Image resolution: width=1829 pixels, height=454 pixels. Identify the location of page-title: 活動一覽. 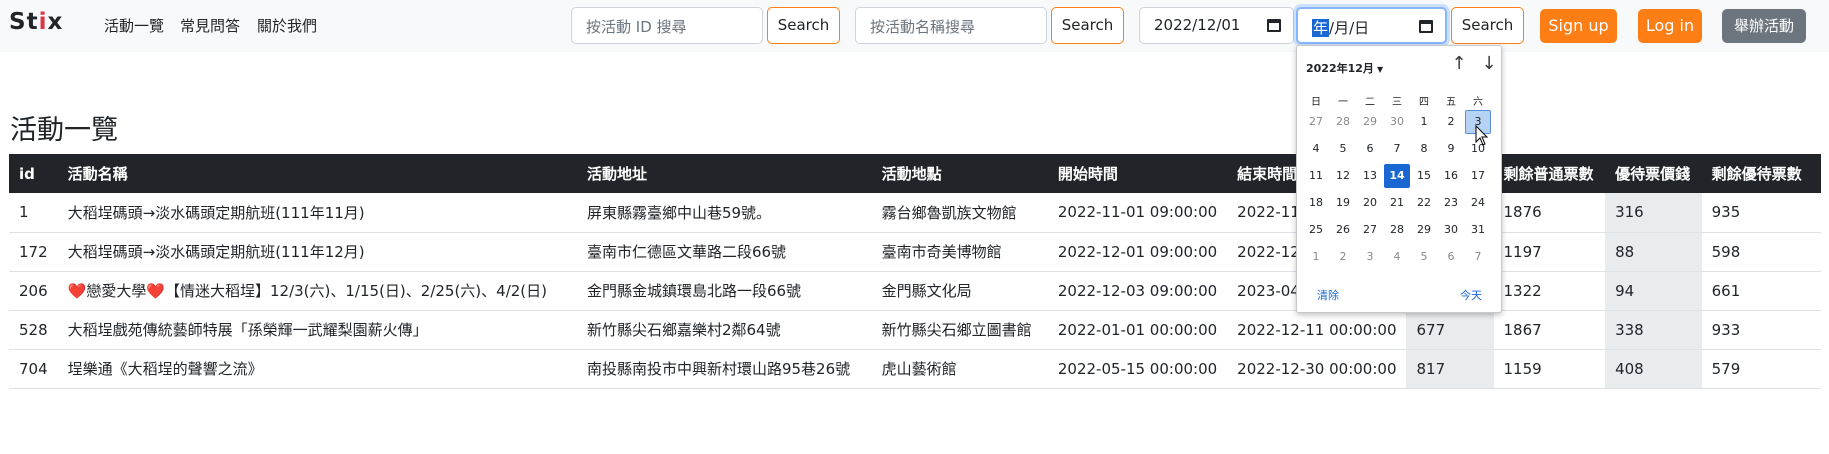
(64, 130).